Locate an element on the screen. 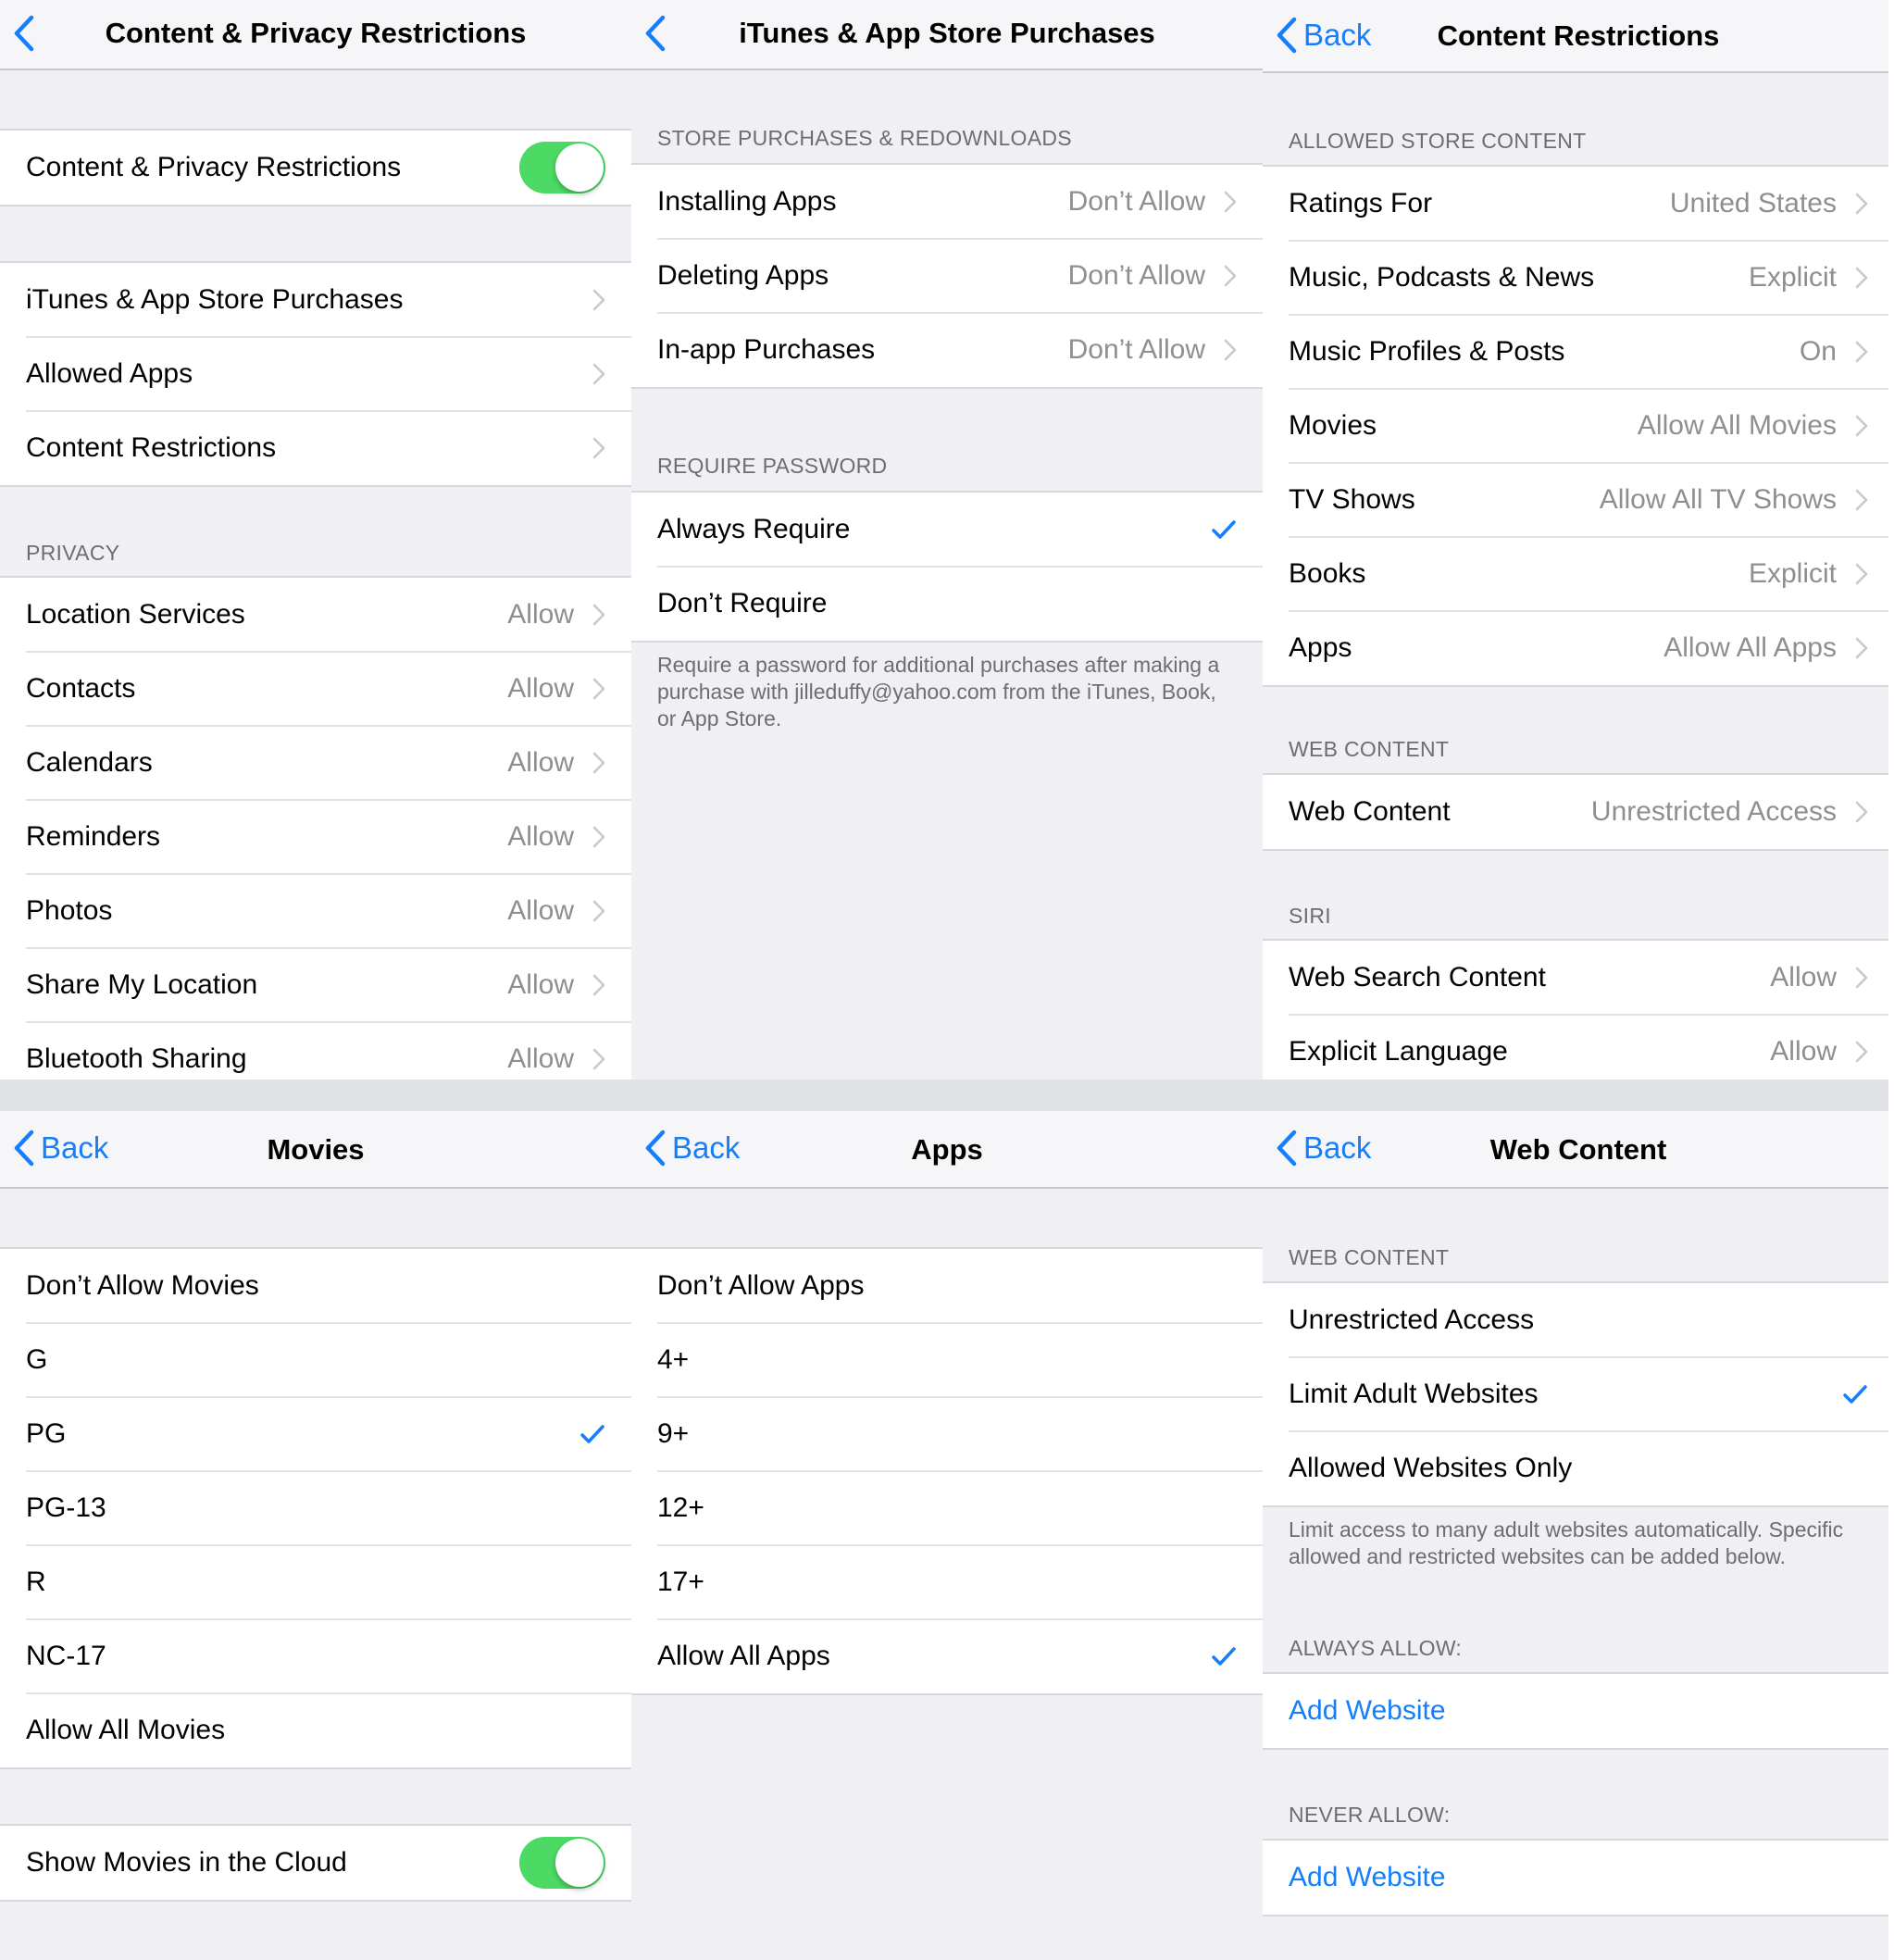 The image size is (1894, 1960). row-label: Don’t Require is located at coordinates (742, 603).